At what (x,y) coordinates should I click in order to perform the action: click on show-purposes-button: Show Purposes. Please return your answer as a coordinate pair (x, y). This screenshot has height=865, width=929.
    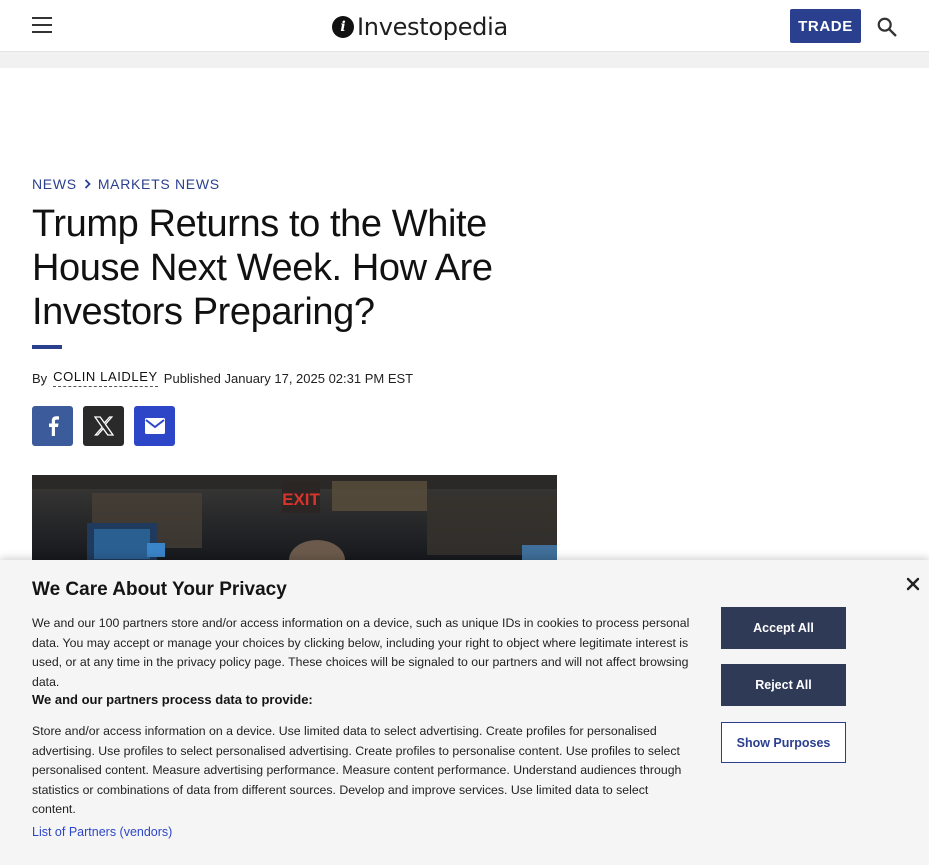
    Looking at the image, I should click on (783, 742).